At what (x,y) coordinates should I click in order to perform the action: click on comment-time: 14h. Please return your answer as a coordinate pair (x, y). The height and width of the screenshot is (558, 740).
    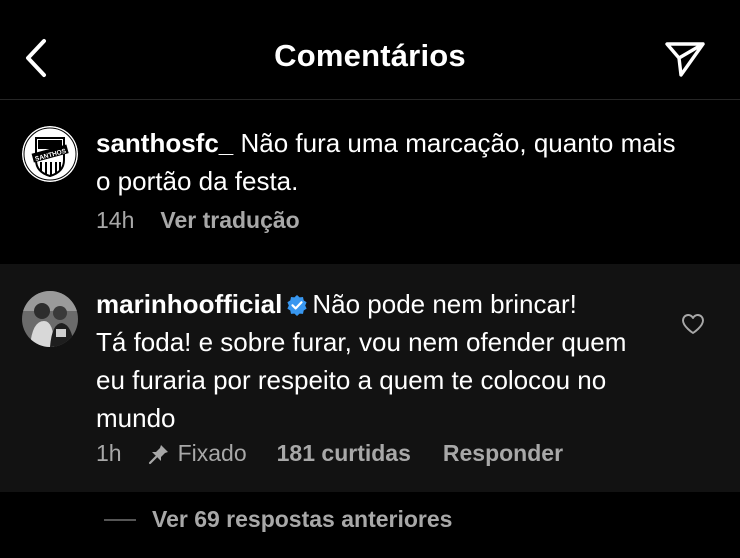
    Looking at the image, I should click on (115, 220).